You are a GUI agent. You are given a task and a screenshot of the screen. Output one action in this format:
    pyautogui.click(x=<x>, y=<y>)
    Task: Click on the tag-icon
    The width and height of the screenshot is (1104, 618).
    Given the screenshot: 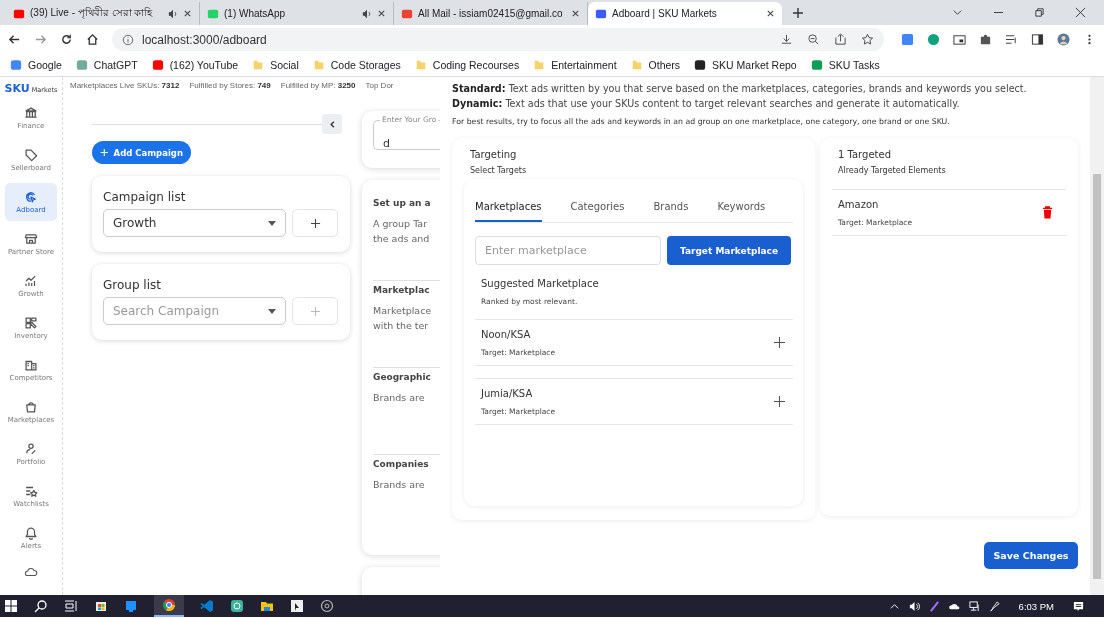 What is the action you would take?
    pyautogui.click(x=31, y=155)
    